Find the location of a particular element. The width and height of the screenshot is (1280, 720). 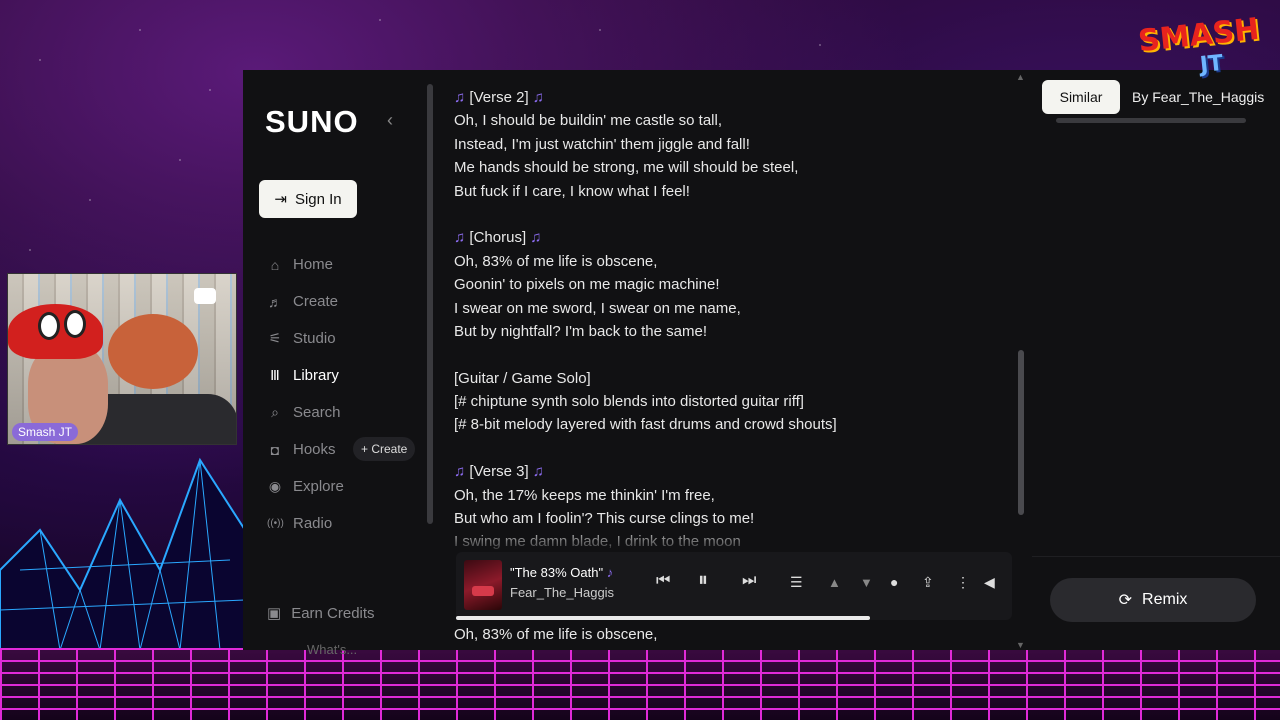

comment-icon: ● is located at coordinates (894, 582).